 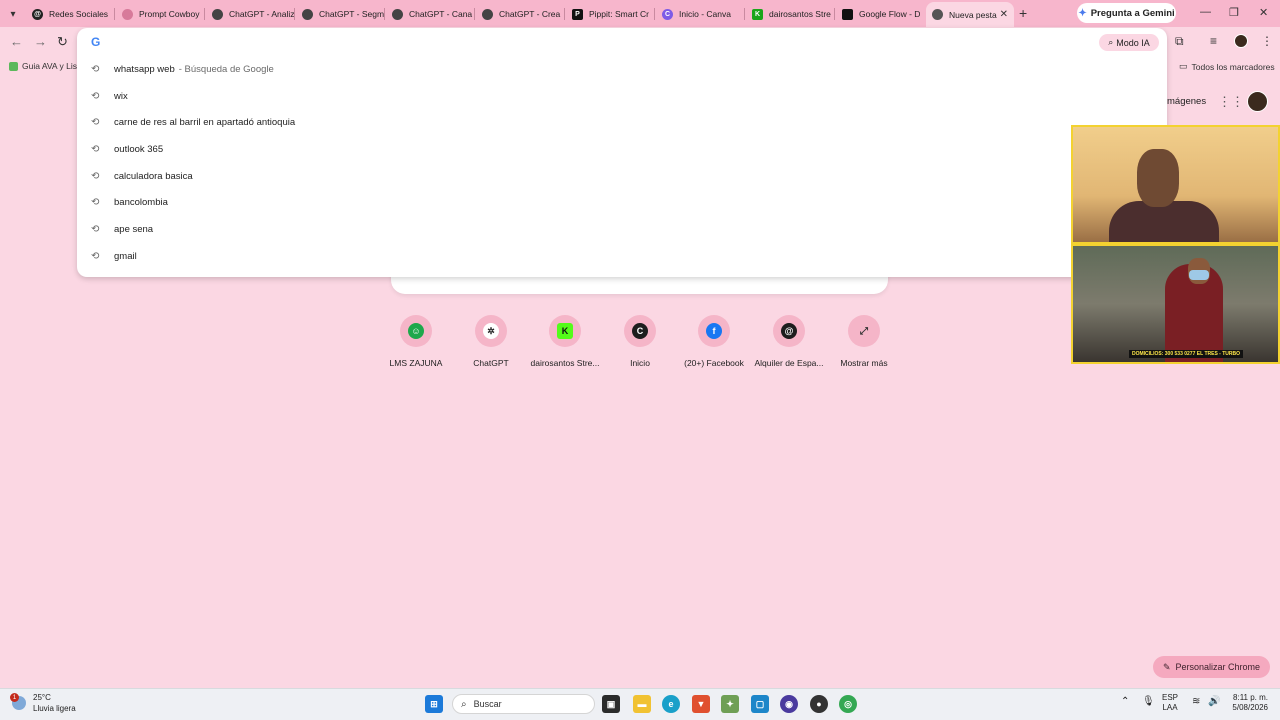 What do you see at coordinates (622, 256) in the screenshot?
I see `suggestion-item: ⟲ gmail` at bounding box center [622, 256].